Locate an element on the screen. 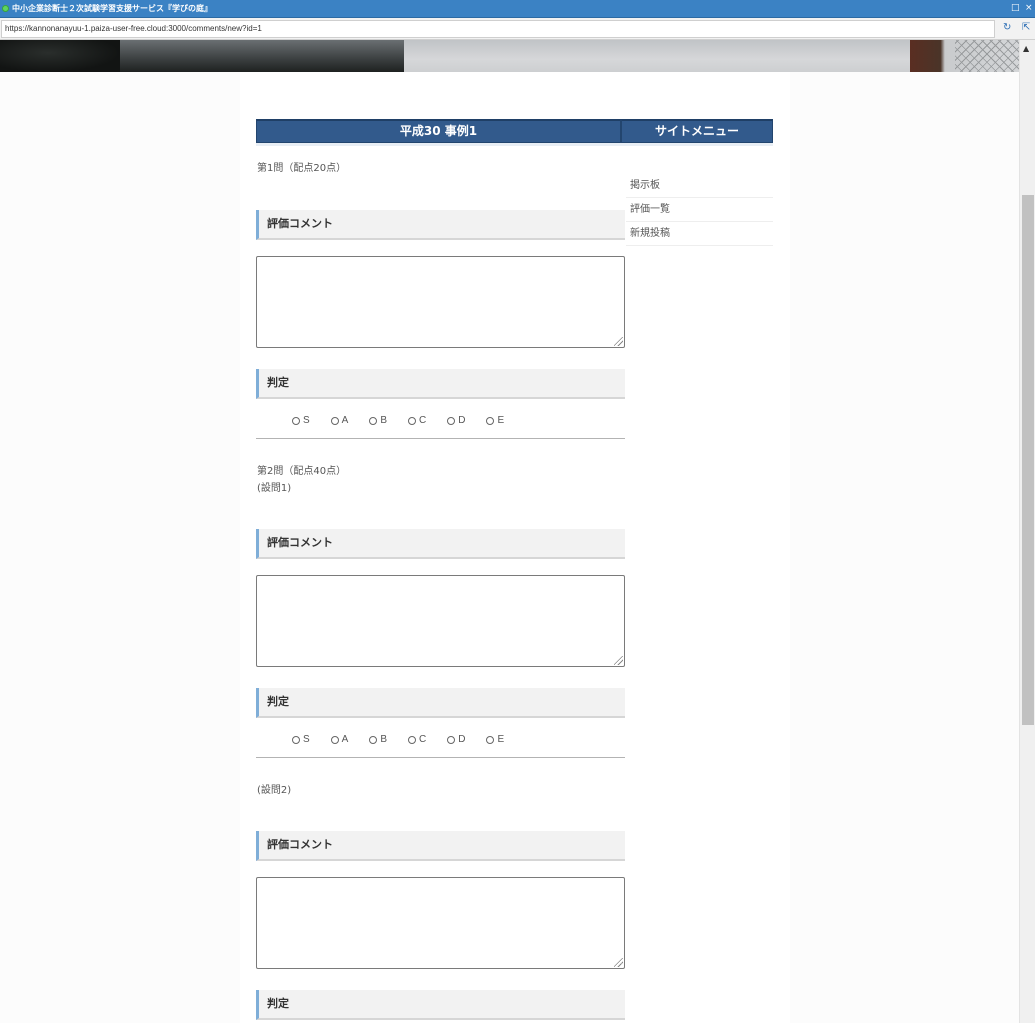 This screenshot has width=1035, height=1023. question-title: 第2問（配点40点） is located at coordinates (302, 471).